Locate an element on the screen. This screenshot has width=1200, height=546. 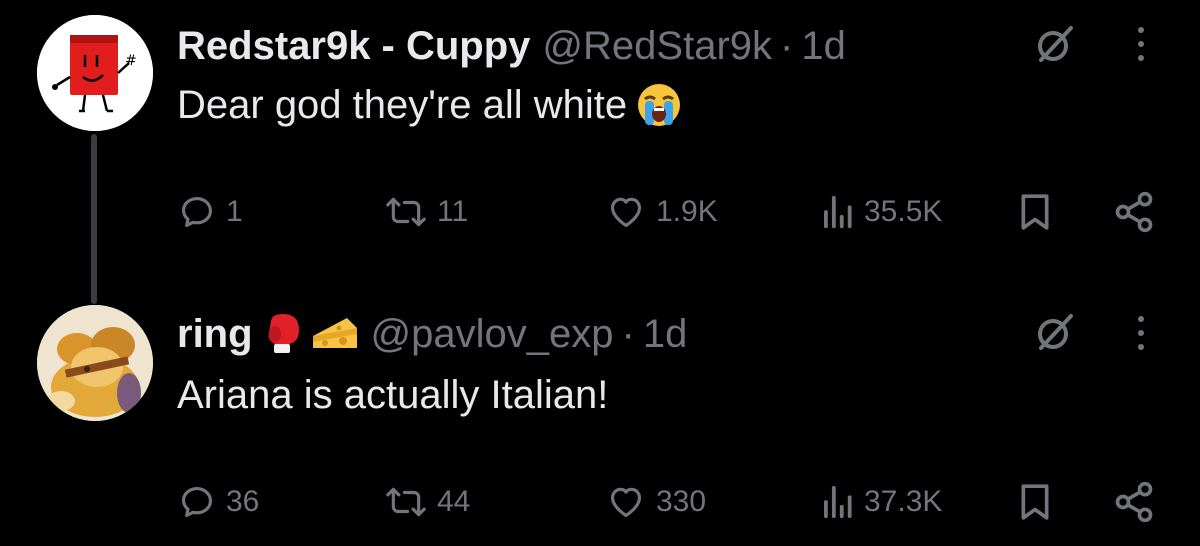
handle: @pavlov_exp is located at coordinates (492, 334).